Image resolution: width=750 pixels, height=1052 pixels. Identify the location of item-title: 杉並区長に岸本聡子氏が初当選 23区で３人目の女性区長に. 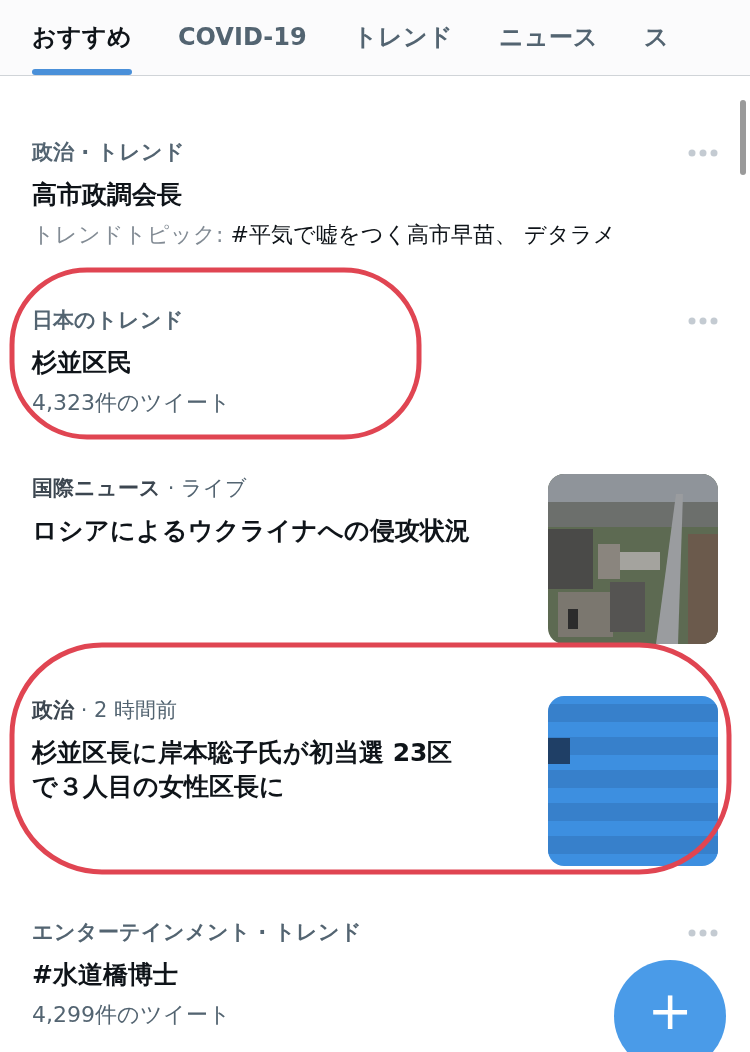
(252, 770).